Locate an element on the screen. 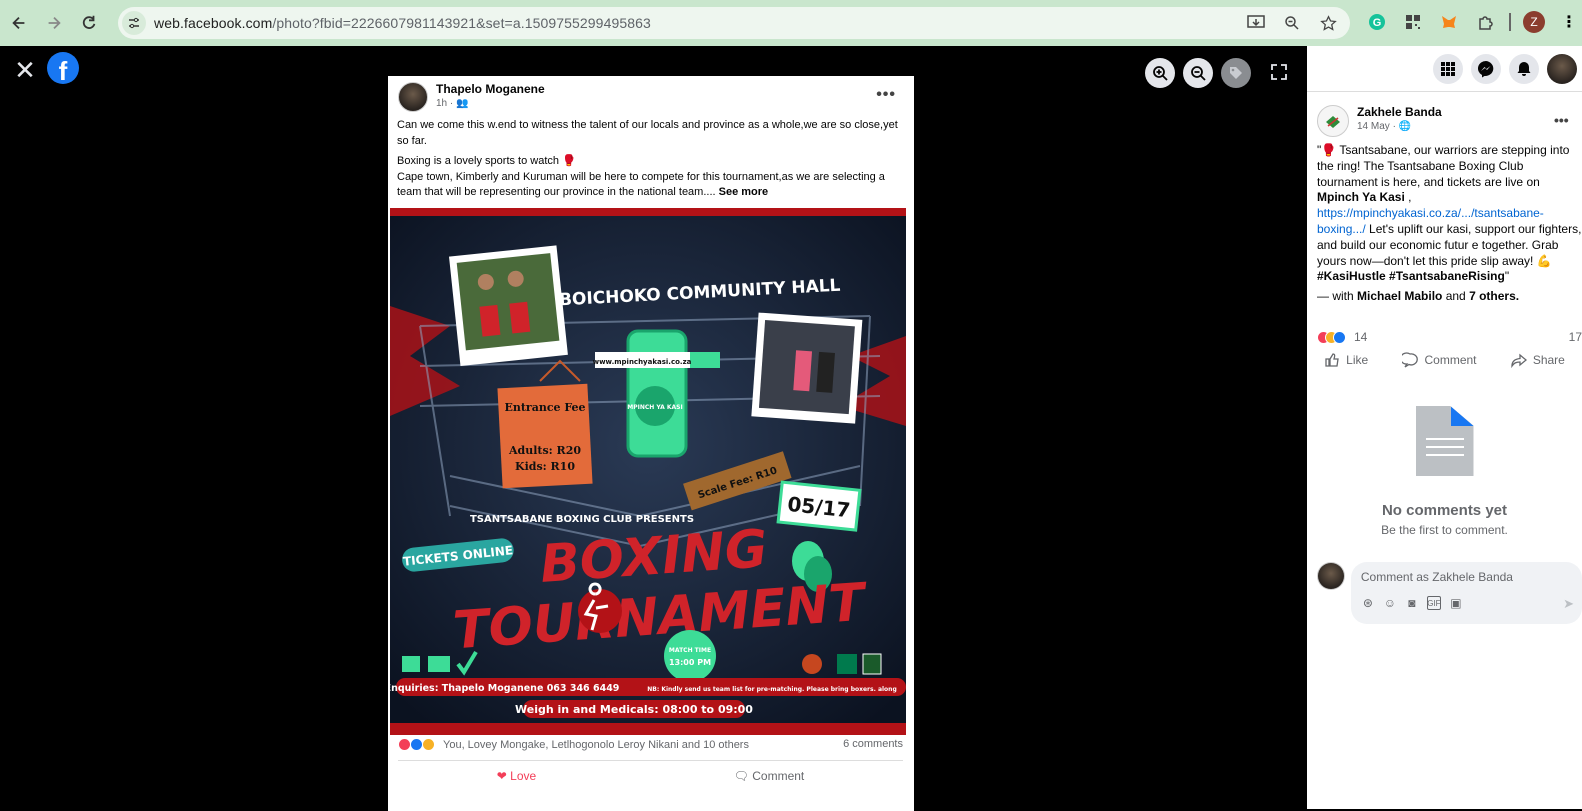  fullscreen-icon is located at coordinates (1280, 73).